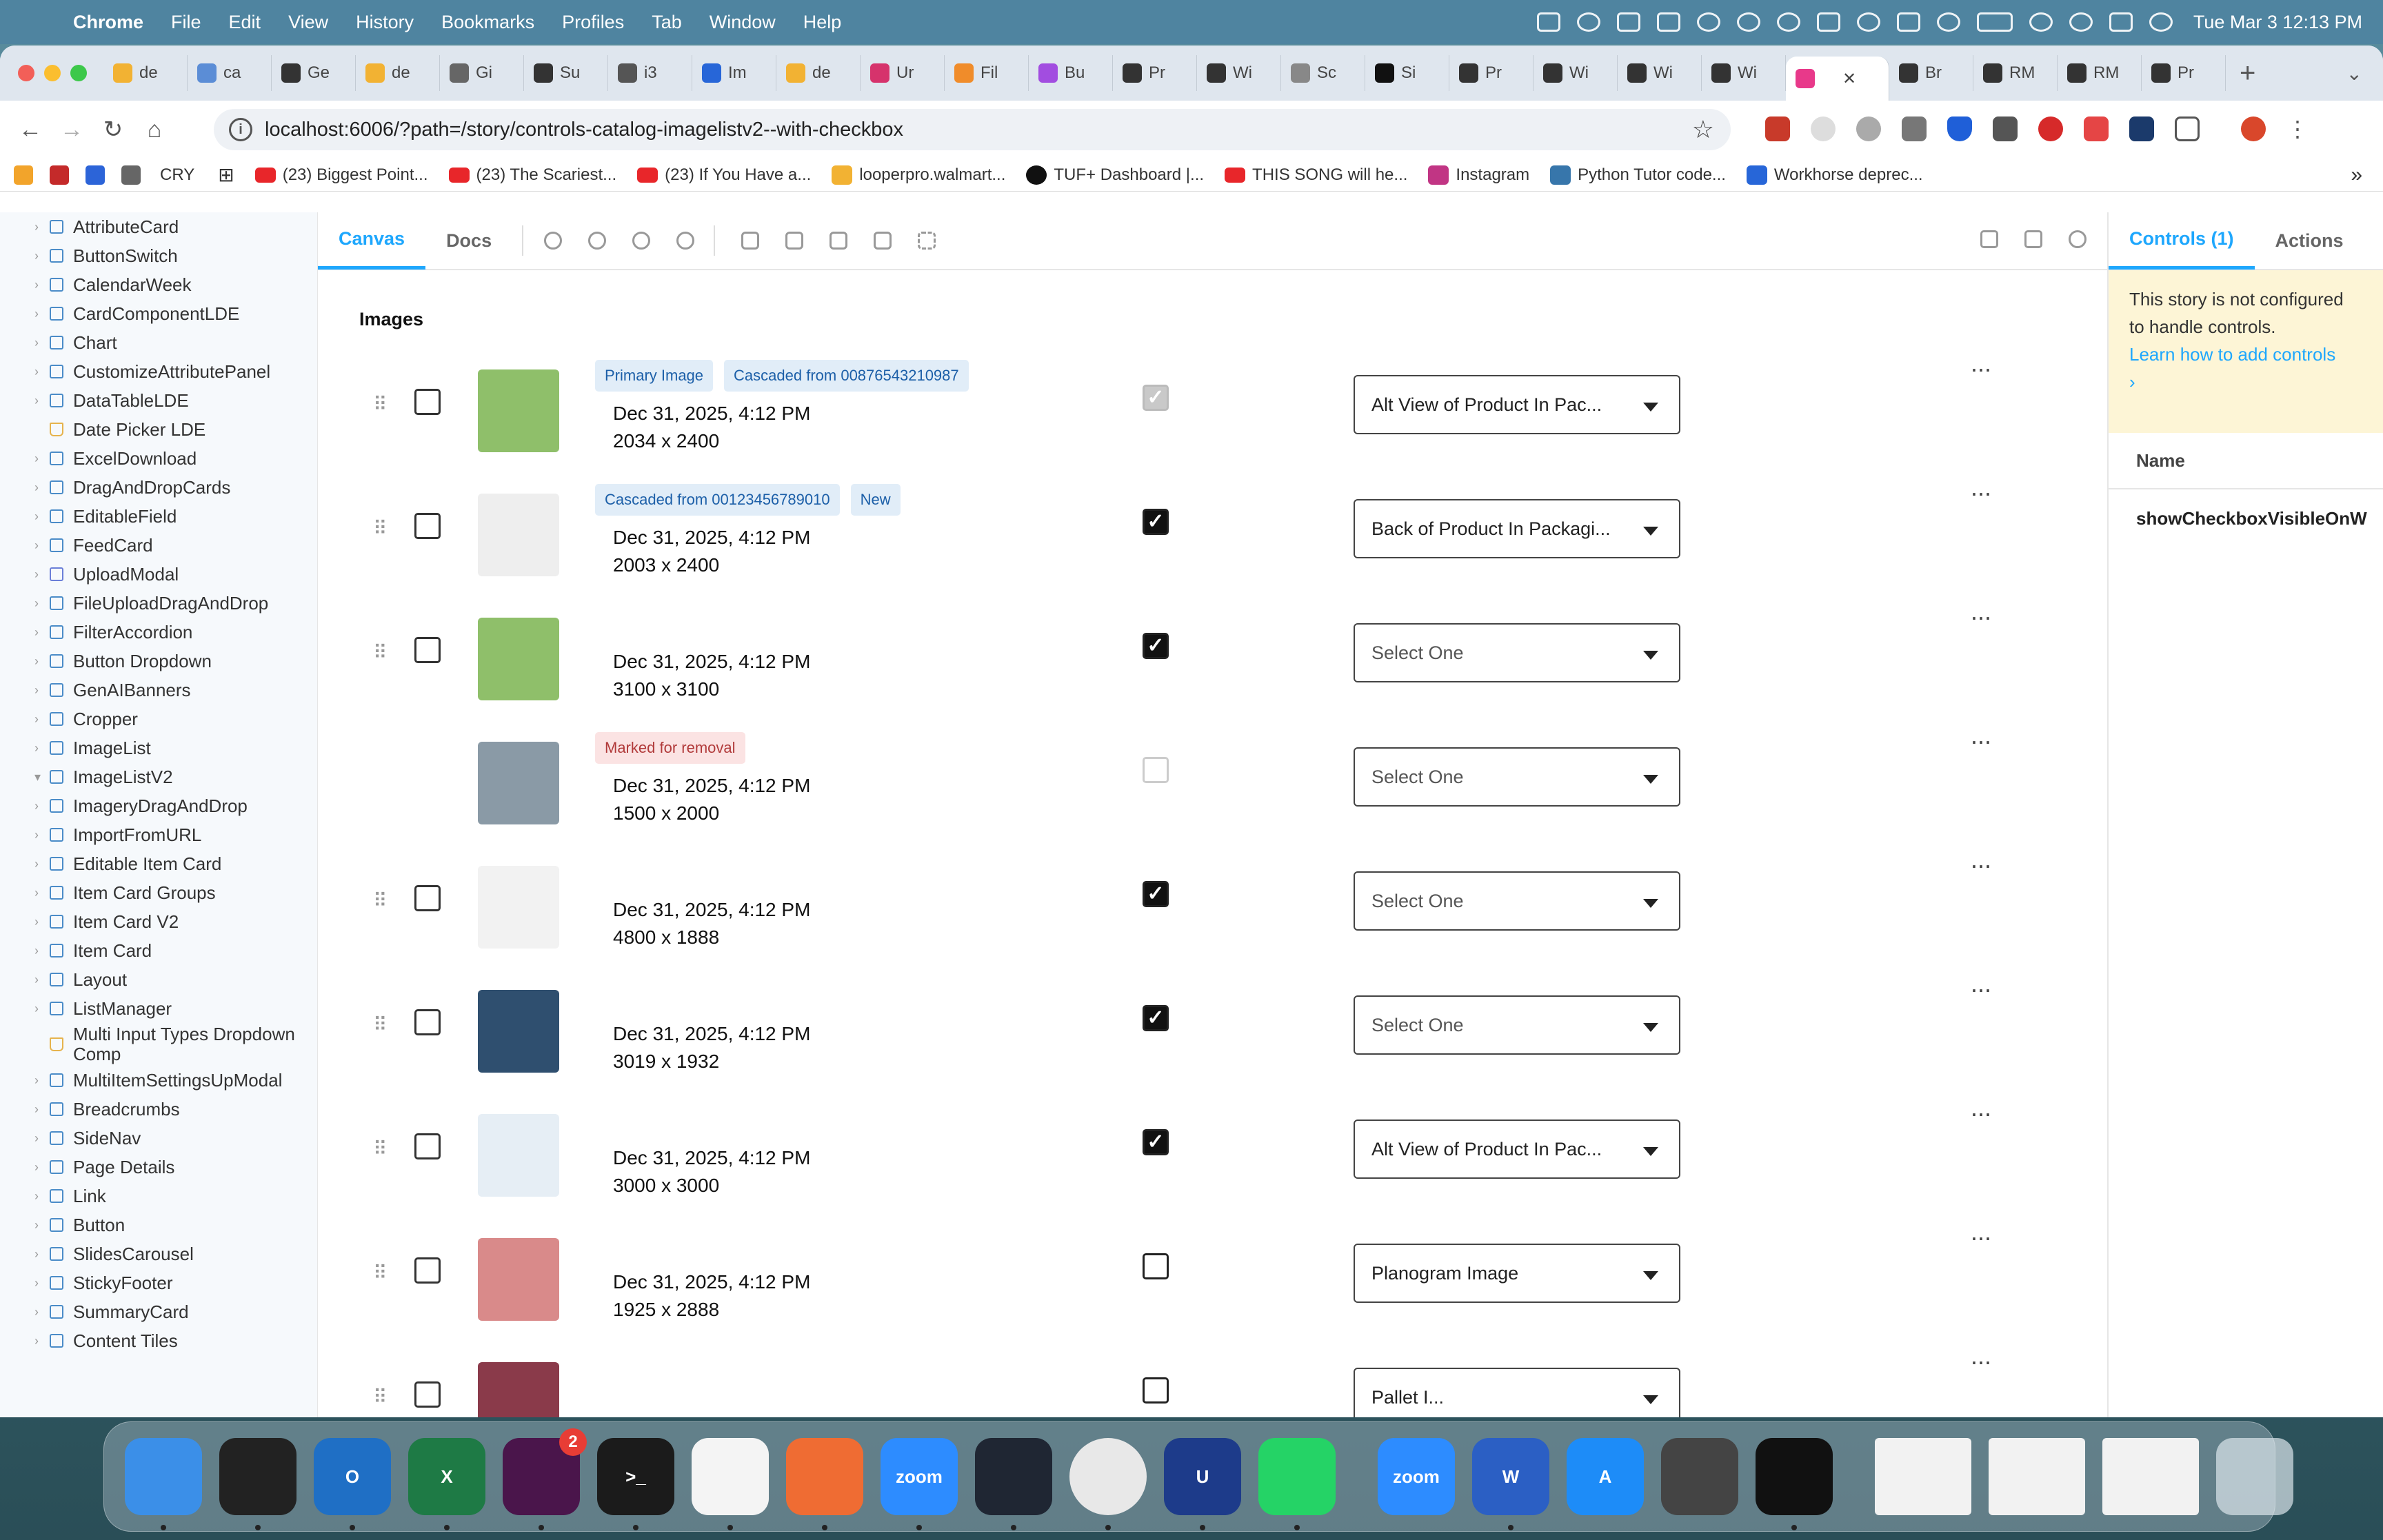 The height and width of the screenshot is (1540, 2383). Describe the element at coordinates (158, 1045) in the screenshot. I see `sidebar-item: Multi Input Types Dropdown Comp` at that location.